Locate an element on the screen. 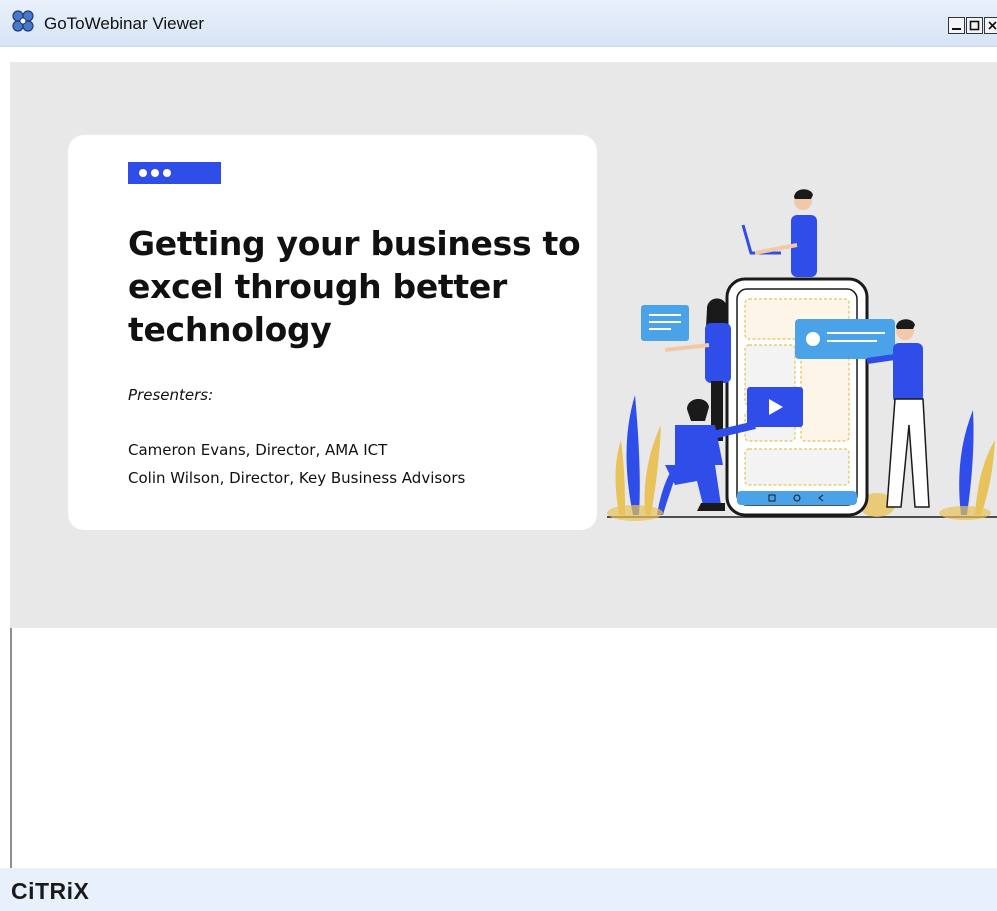 The width and height of the screenshot is (997, 911). minimize-button is located at coordinates (956, 25).